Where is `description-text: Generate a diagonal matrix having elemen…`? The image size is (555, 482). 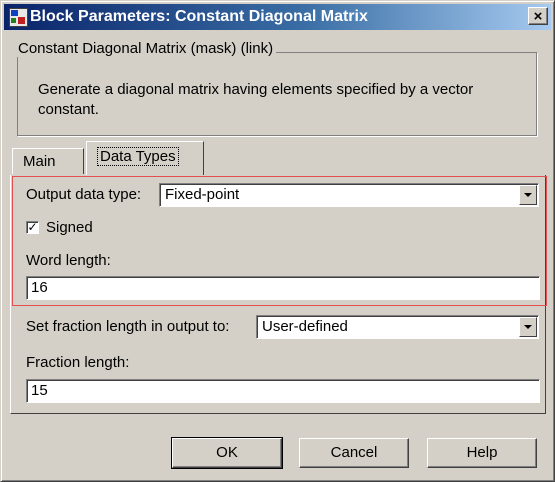 description-text: Generate a diagonal matrix having elemen… is located at coordinates (256, 99).